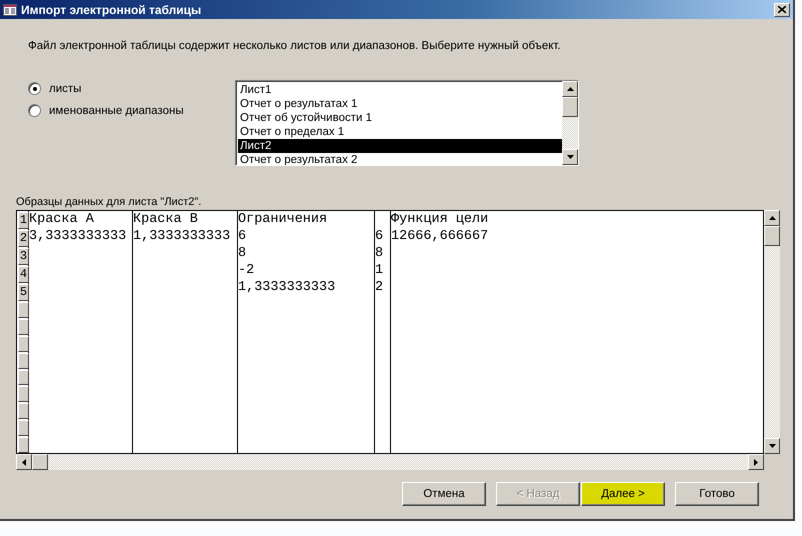 The image size is (802, 536). What do you see at coordinates (400, 118) in the screenshot?
I see `sheet-list-item: Отчет об устойчивости 1` at bounding box center [400, 118].